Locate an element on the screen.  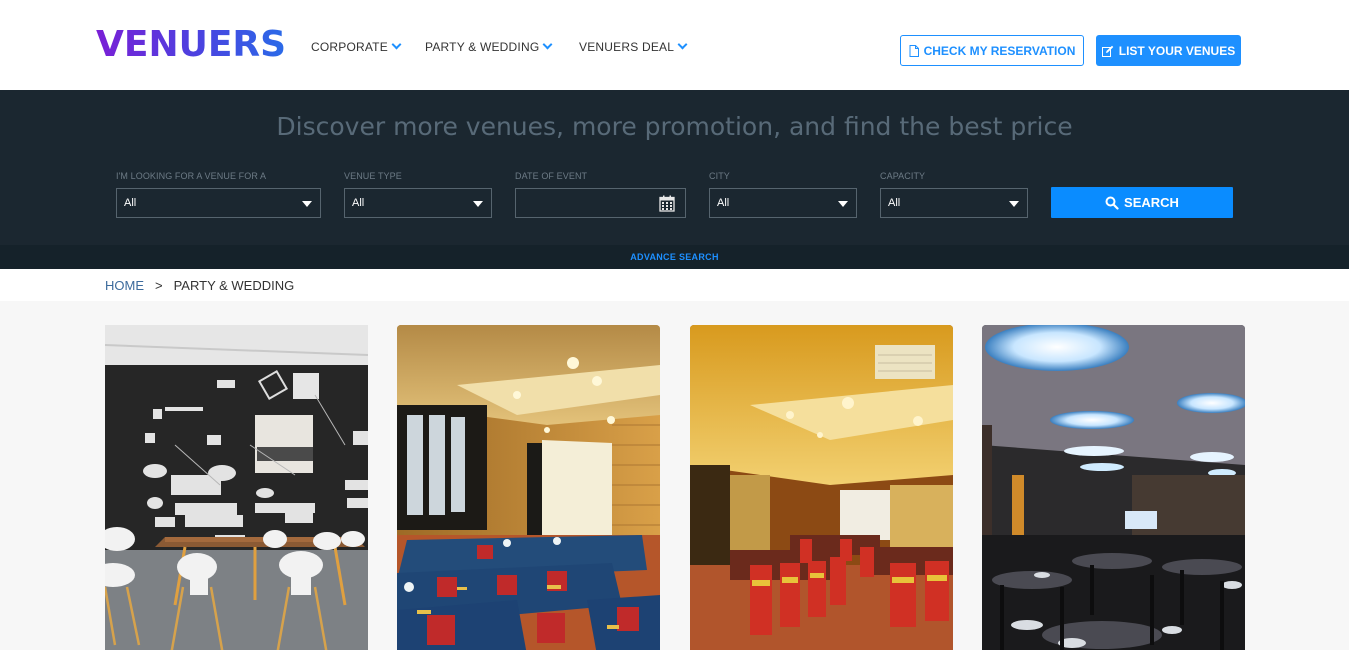
nav-party-wedding: PARTY & WEDDING is located at coordinates (489, 46).